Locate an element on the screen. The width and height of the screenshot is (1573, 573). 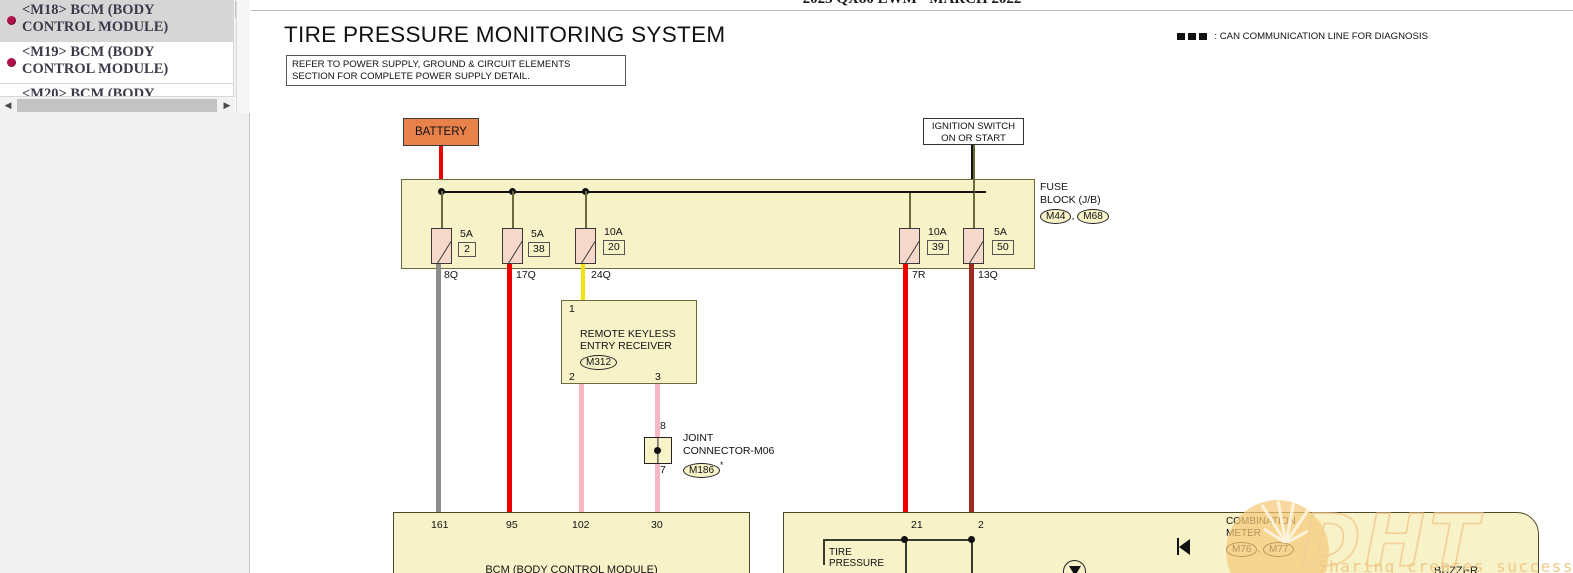
tire-pressure-line-2: PRESSURE is located at coordinates (857, 563).